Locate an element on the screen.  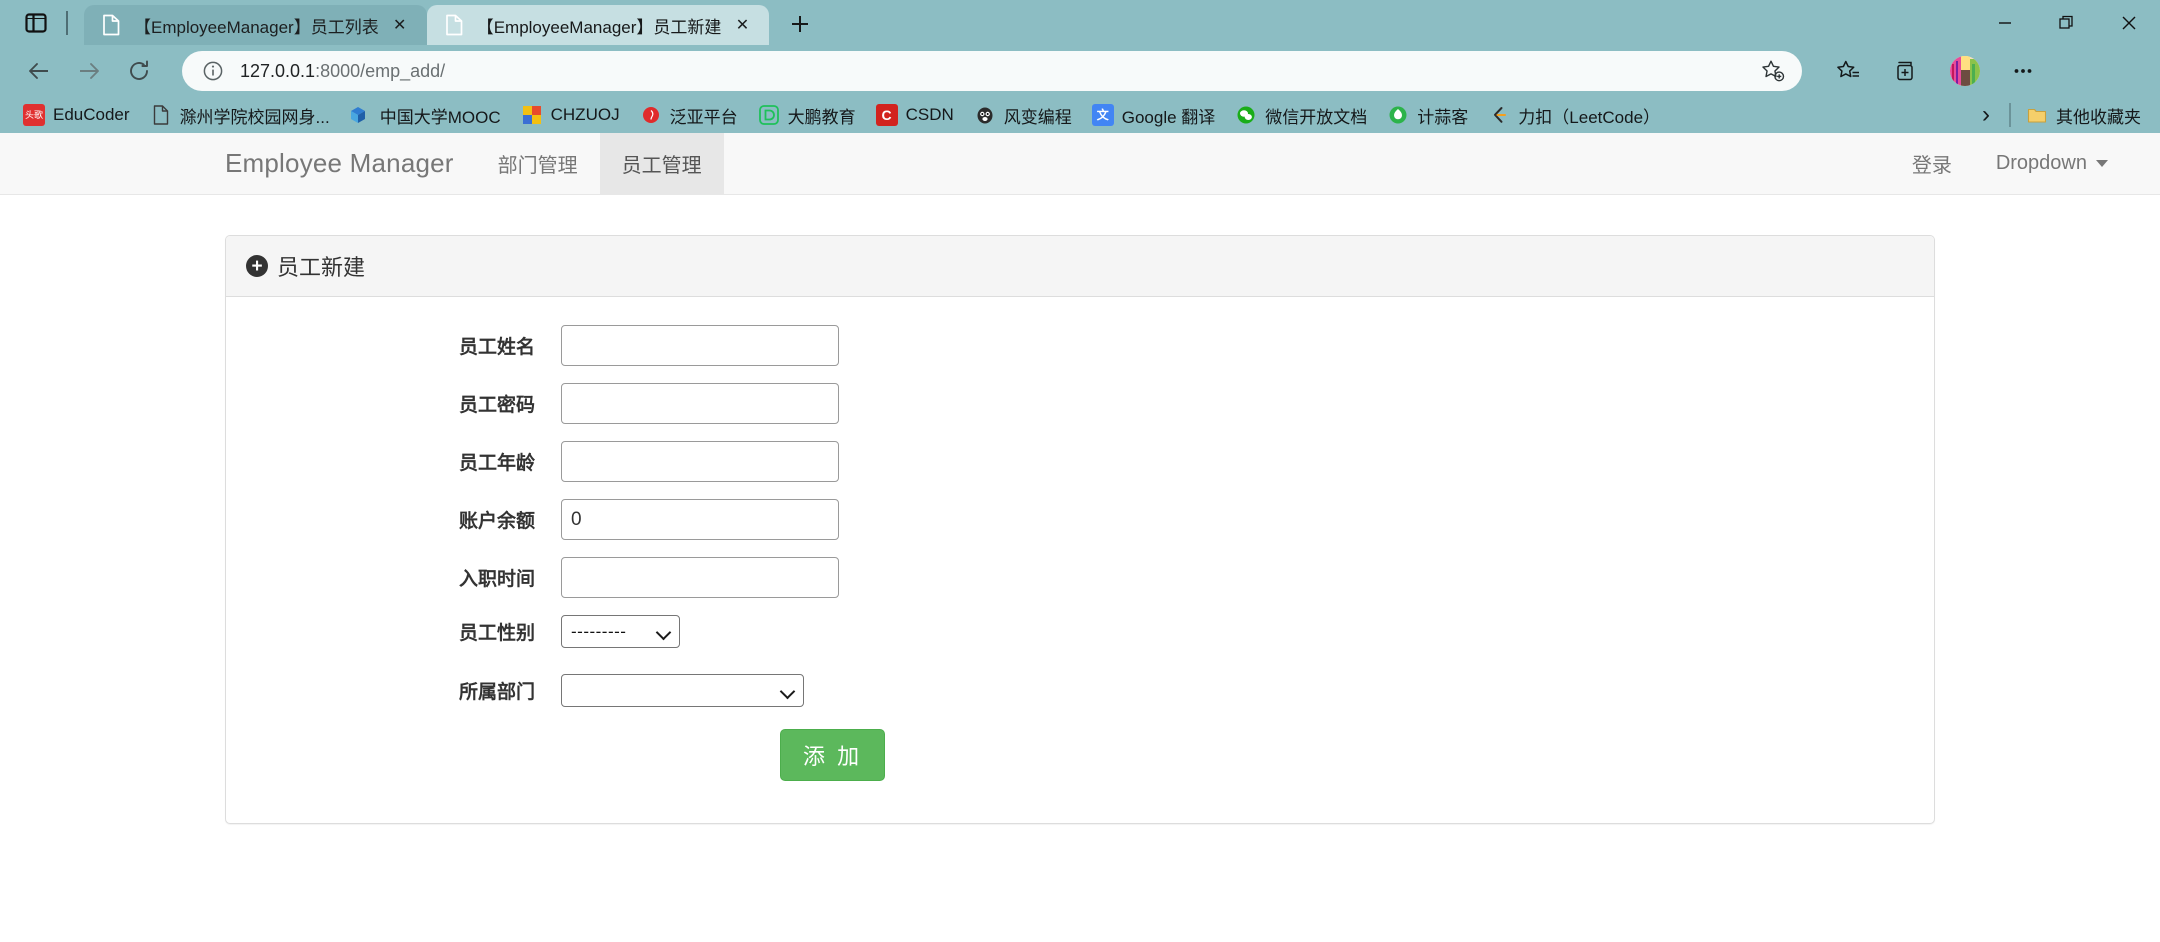
dapeng-icon is located at coordinates (769, 115).